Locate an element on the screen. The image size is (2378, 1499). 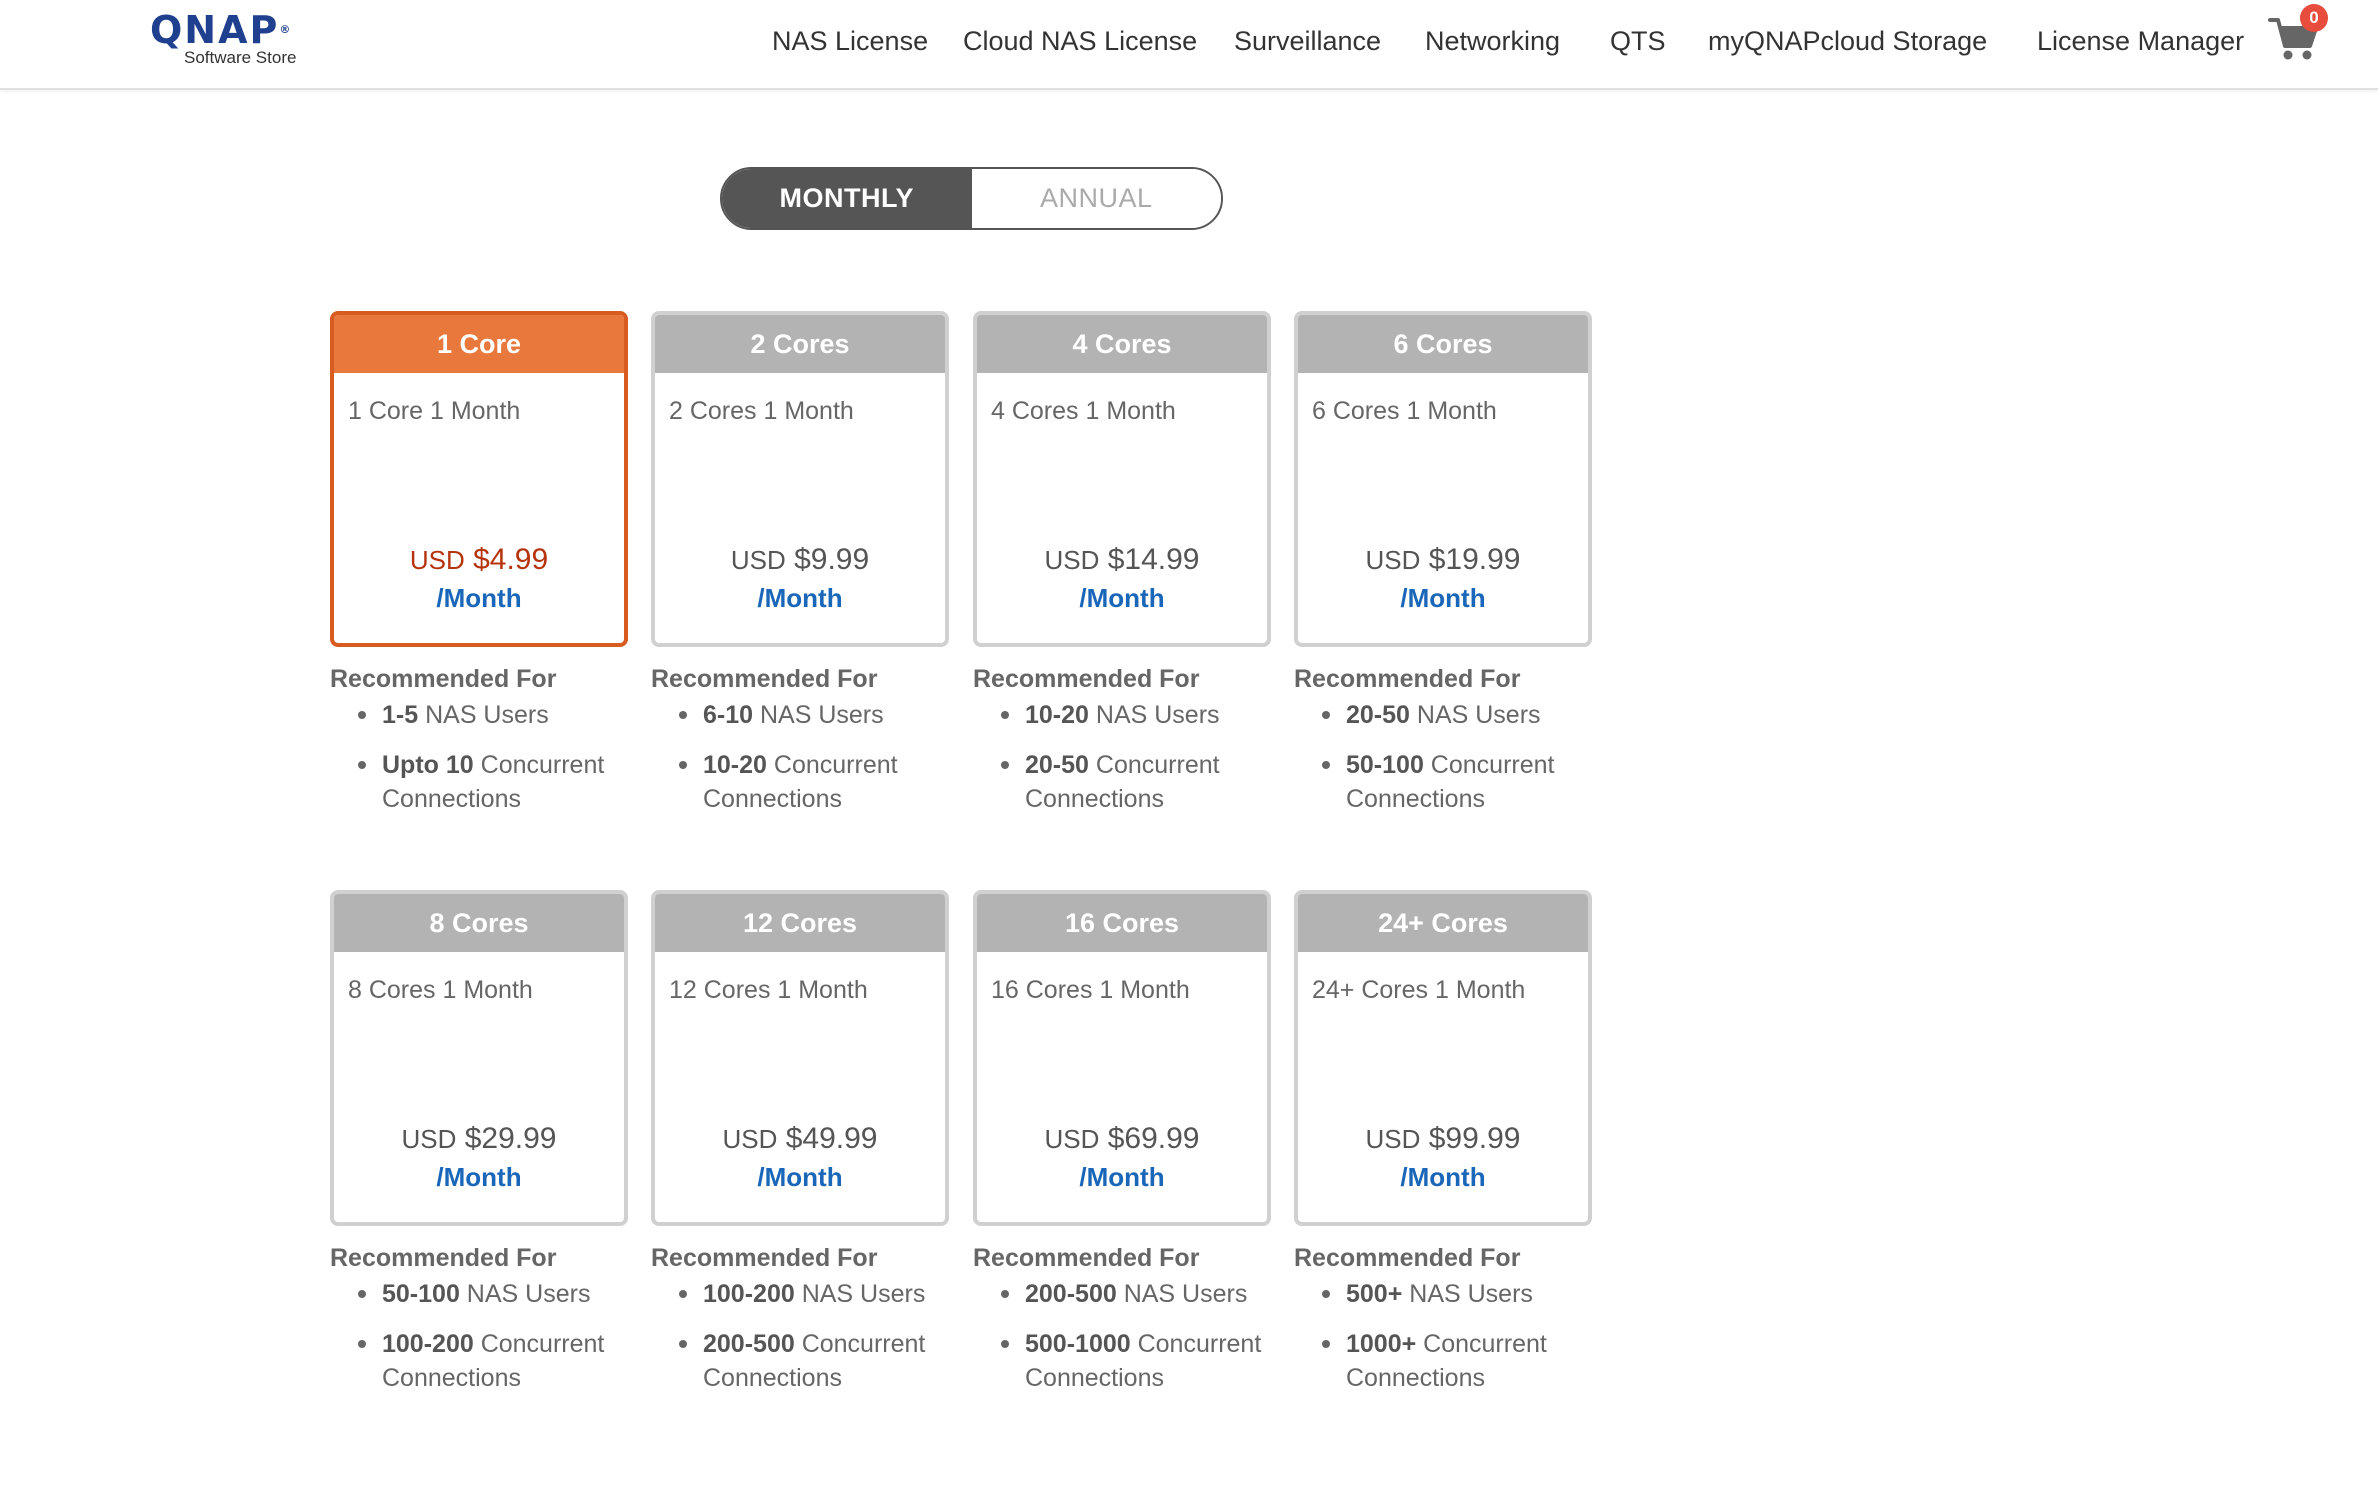
users-item: 1-5 NAS Users is located at coordinates (479, 715).